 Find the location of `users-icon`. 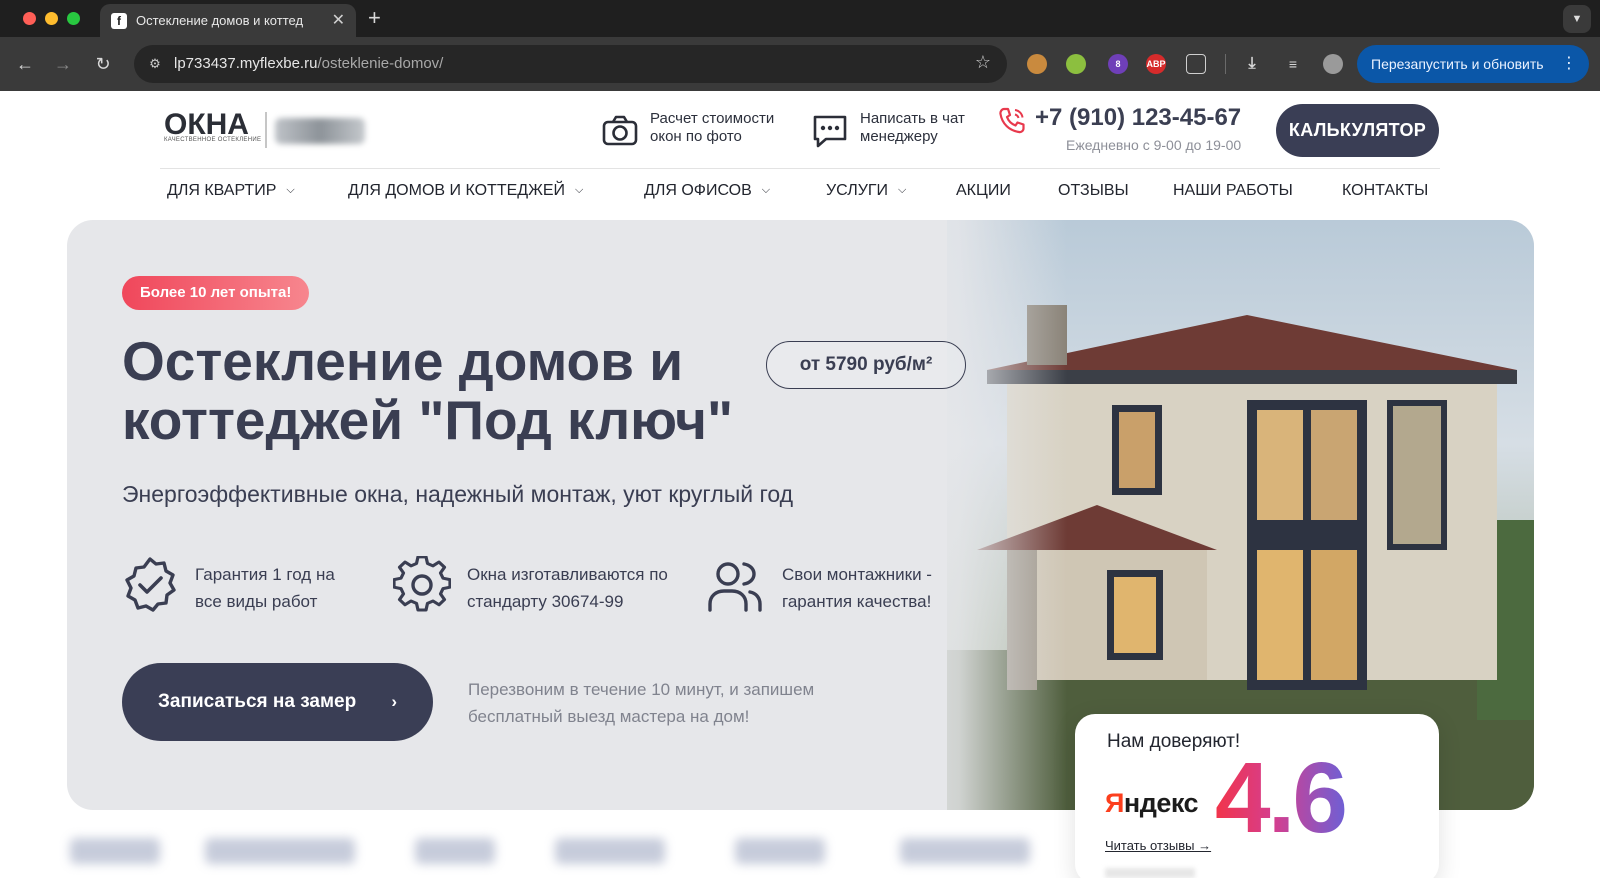

users-icon is located at coordinates (735, 587).